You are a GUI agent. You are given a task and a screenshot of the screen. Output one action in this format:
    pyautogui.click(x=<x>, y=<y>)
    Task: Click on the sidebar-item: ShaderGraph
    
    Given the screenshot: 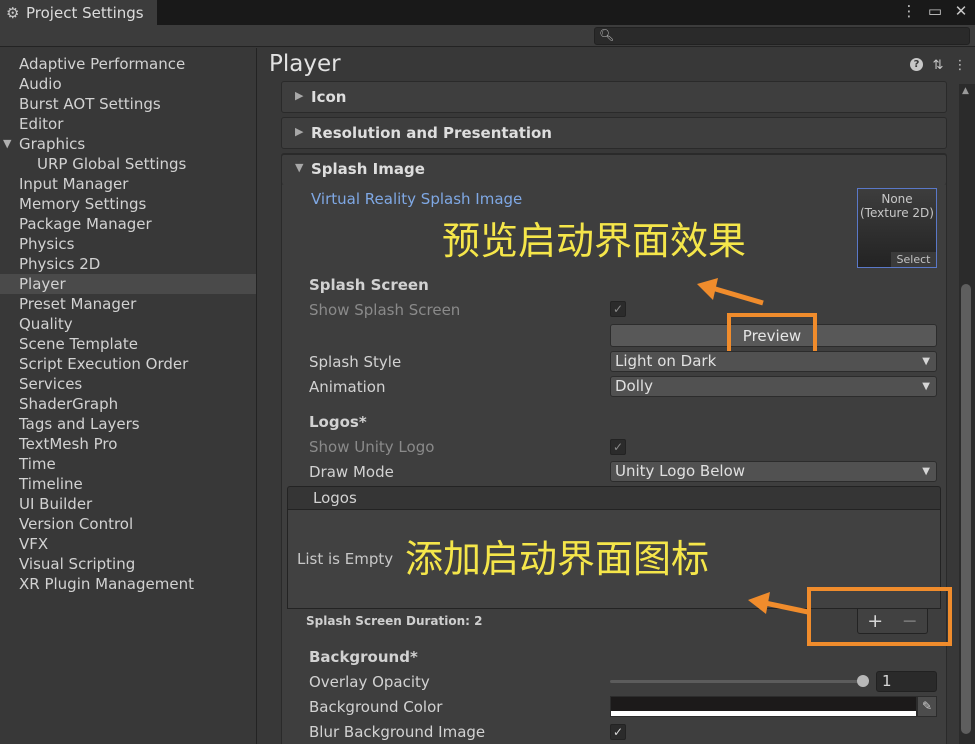 What is the action you would take?
    pyautogui.click(x=128, y=404)
    